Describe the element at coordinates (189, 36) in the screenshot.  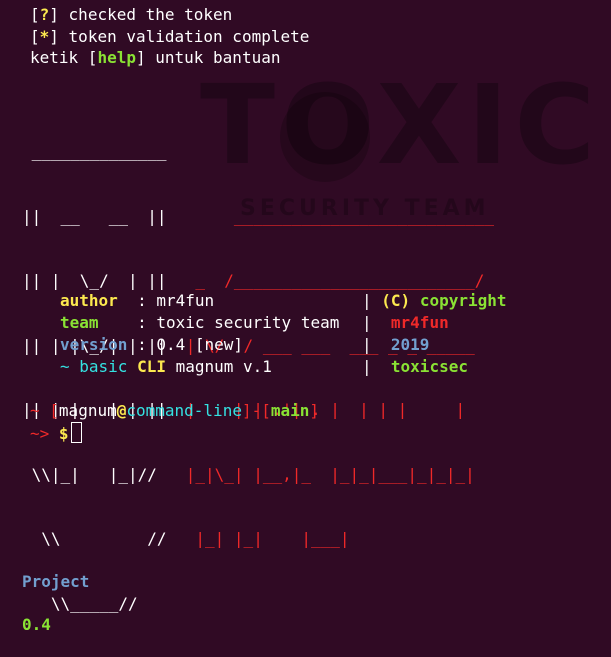
I see `status-text: token validation complete` at that location.